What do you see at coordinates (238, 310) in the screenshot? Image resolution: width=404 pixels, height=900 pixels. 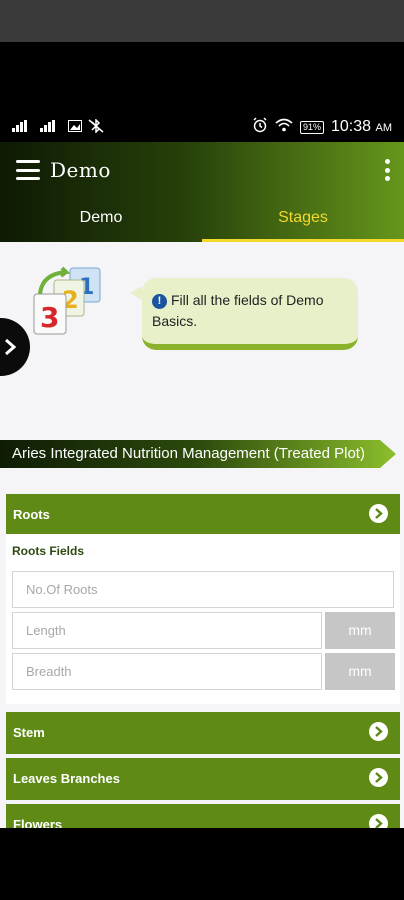 I see `info-message-text: Fill all the fields of Demo Basics.` at bounding box center [238, 310].